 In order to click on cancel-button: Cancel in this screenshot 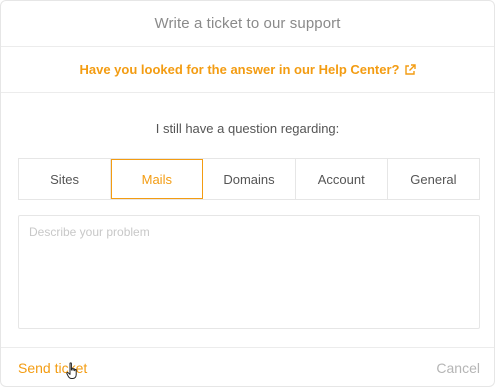, I will do `click(458, 368)`.